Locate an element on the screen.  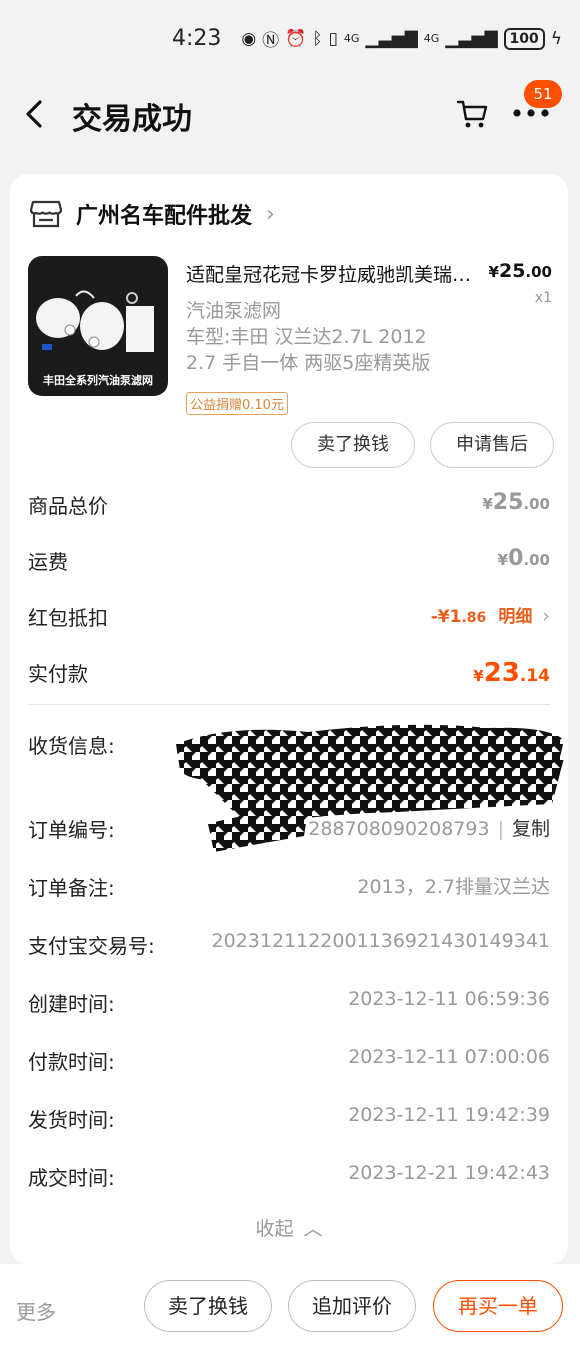
redaction-overlay is located at coordinates (370, 788).